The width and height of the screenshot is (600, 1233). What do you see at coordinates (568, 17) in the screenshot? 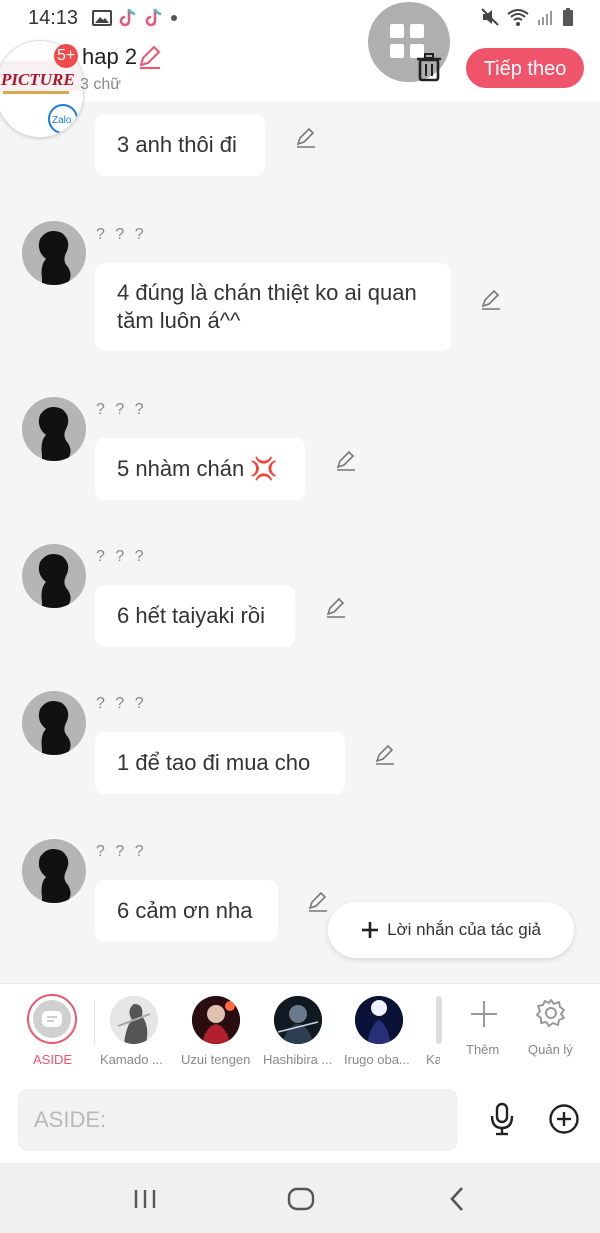
I see `battery-icon` at bounding box center [568, 17].